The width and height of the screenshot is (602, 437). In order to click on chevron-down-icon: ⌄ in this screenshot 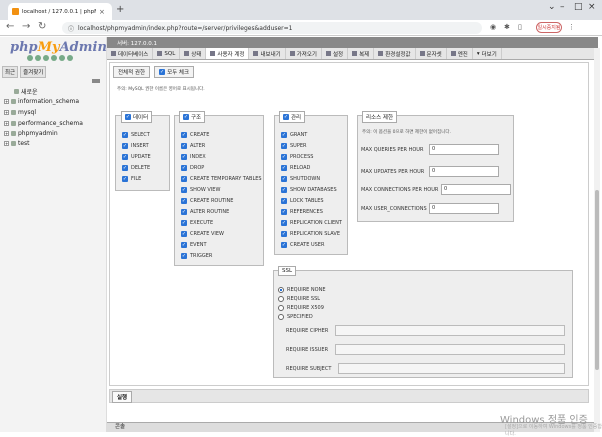, I will do `click(552, 7)`.